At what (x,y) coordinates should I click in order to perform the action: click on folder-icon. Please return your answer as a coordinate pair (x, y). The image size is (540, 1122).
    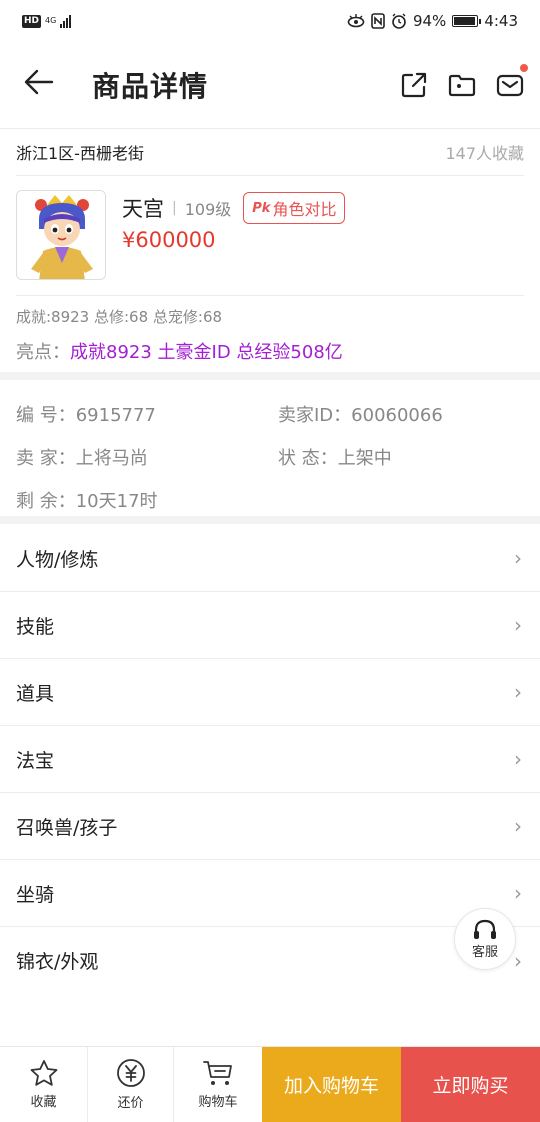
    Looking at the image, I should click on (462, 85).